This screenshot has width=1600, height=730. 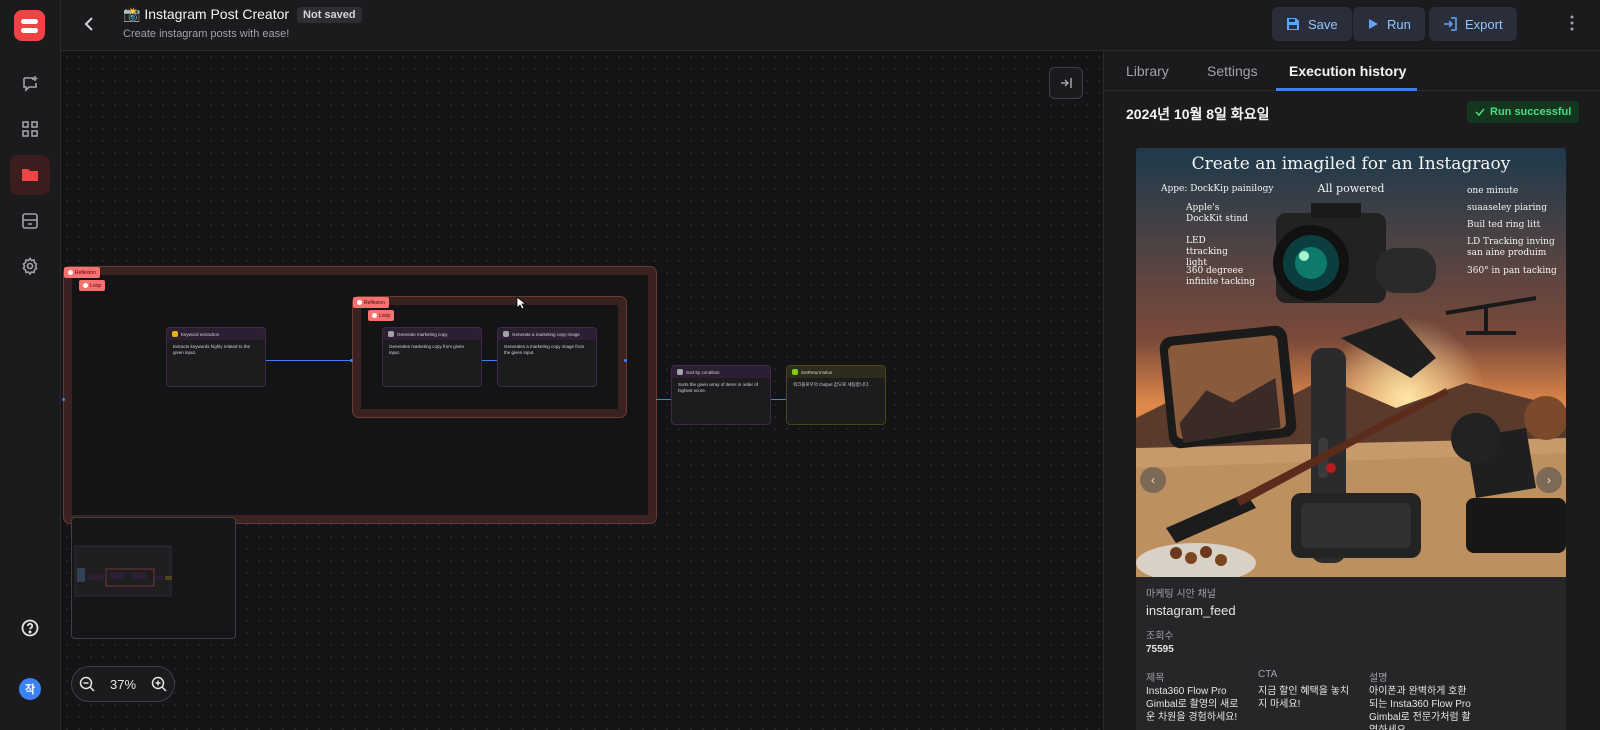 What do you see at coordinates (30, 266) in the screenshot?
I see `settings-gear-icon` at bounding box center [30, 266].